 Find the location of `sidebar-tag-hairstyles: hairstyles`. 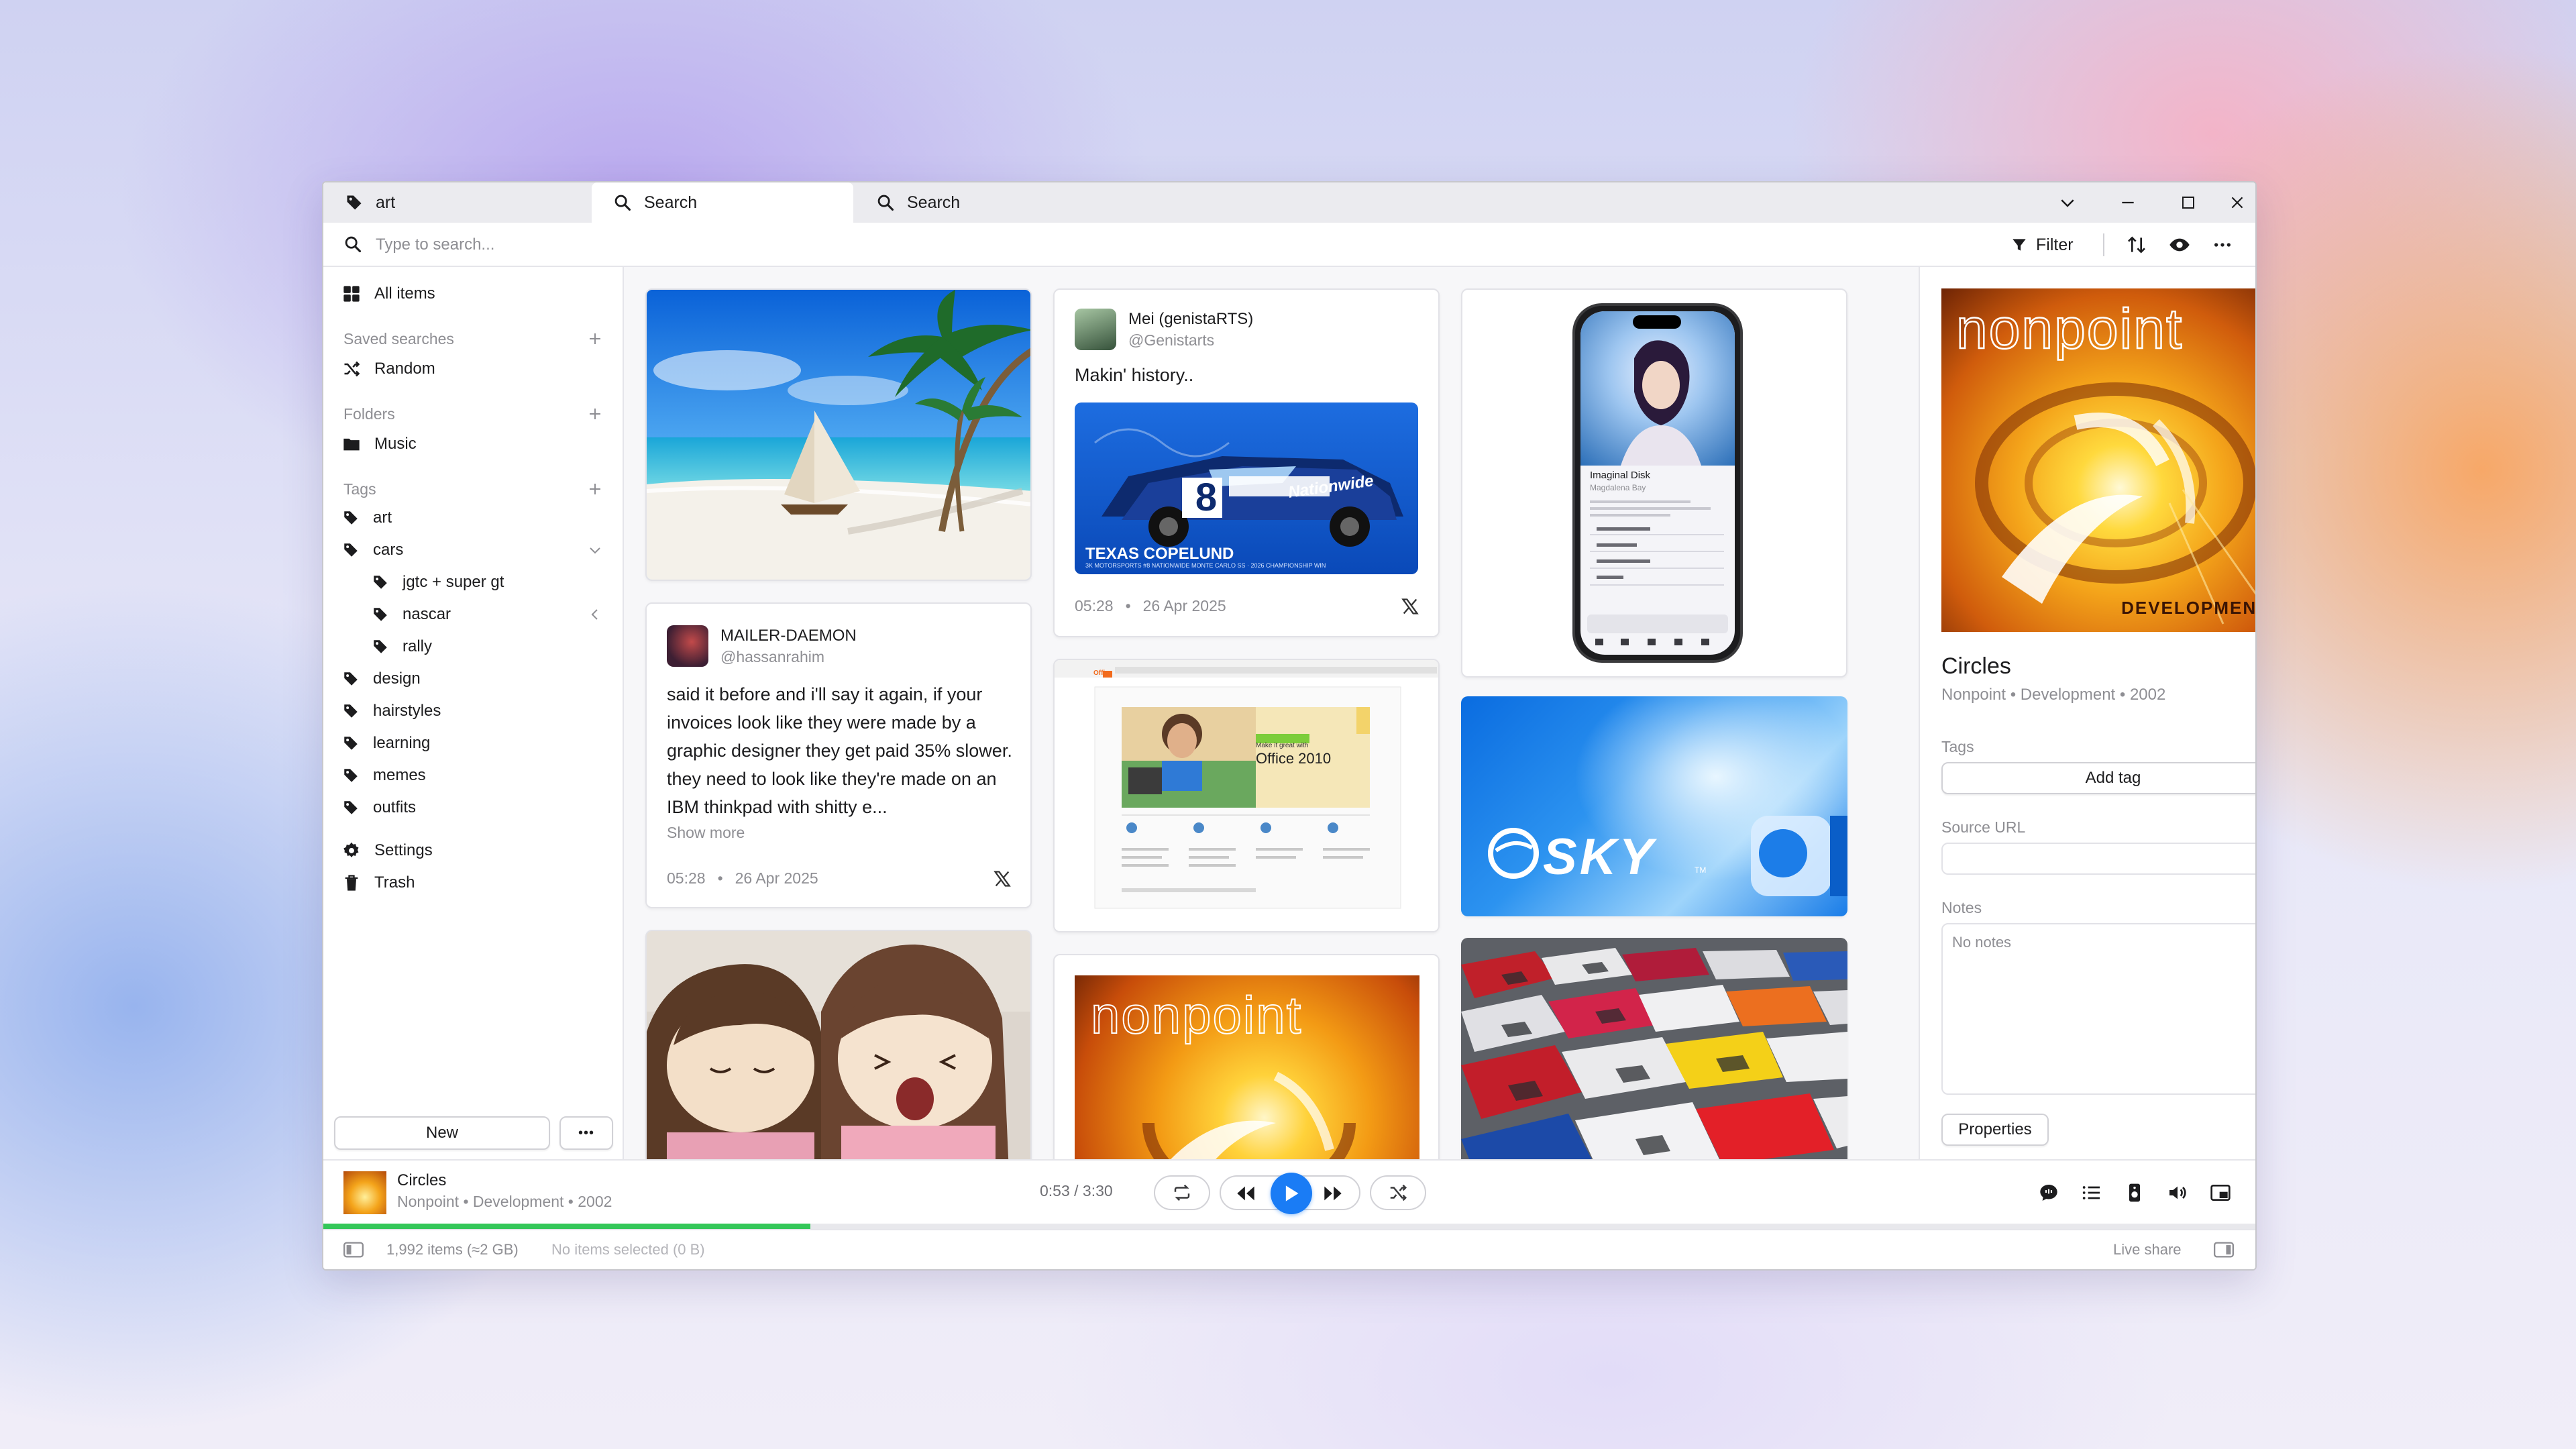

sidebar-tag-hairstyles: hairstyles is located at coordinates (391, 711).